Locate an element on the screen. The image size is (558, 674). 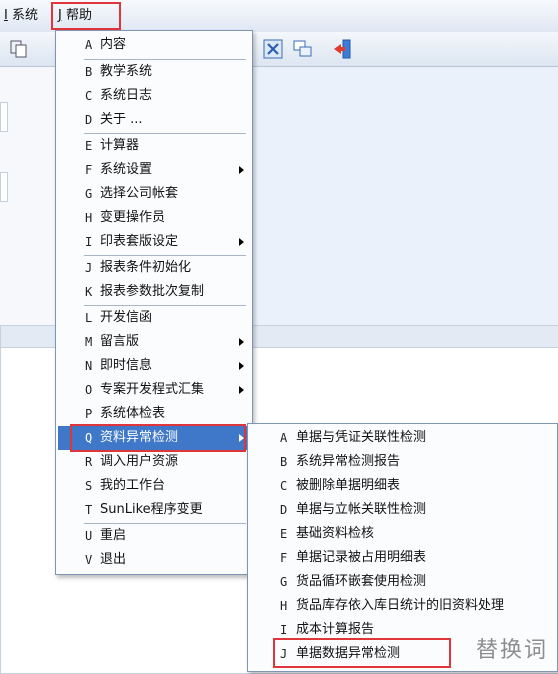
menu-item-system-settings: F 系统设置 is located at coordinates (154, 170).